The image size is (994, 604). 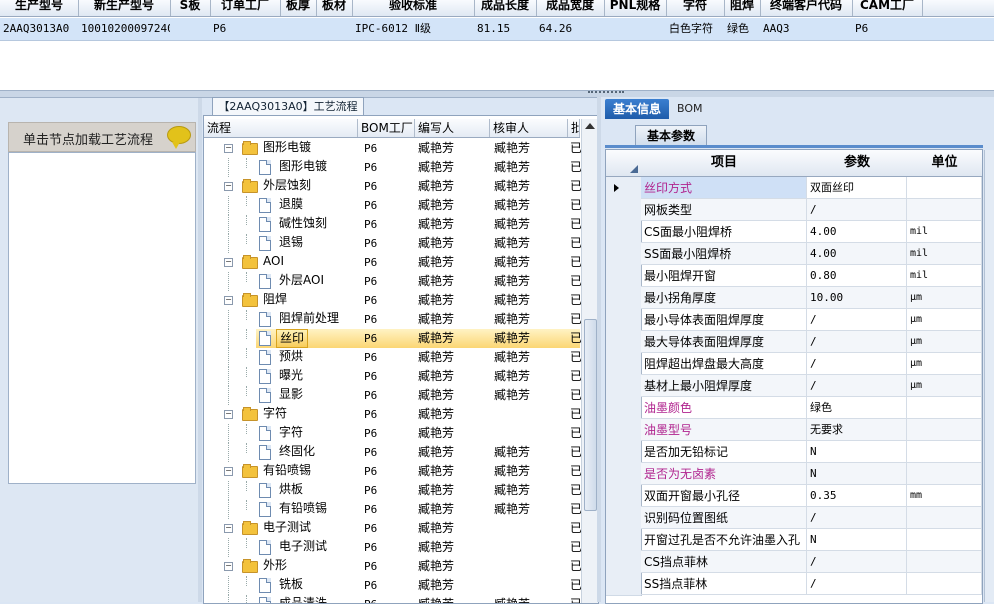 I want to click on param-header-item: 项目, so click(x=724, y=163).